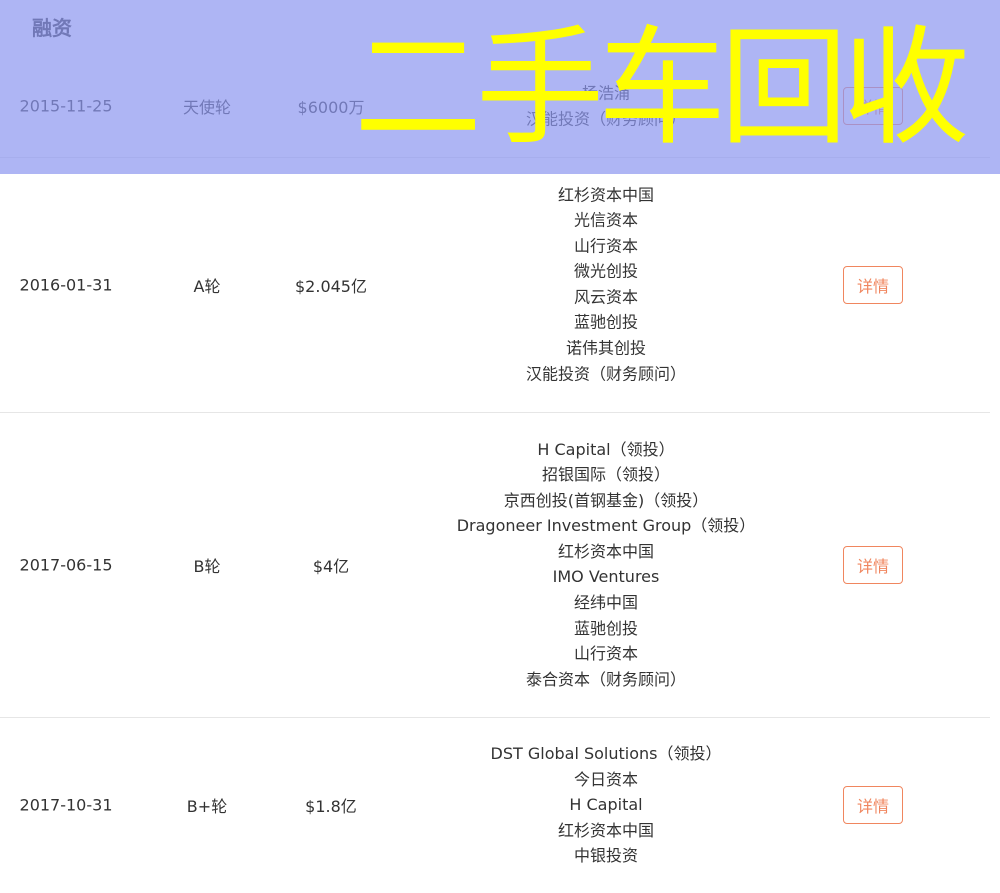 The image size is (1000, 893). What do you see at coordinates (606, 475) in the screenshot?
I see `investor-name: 招银国际（领投）` at bounding box center [606, 475].